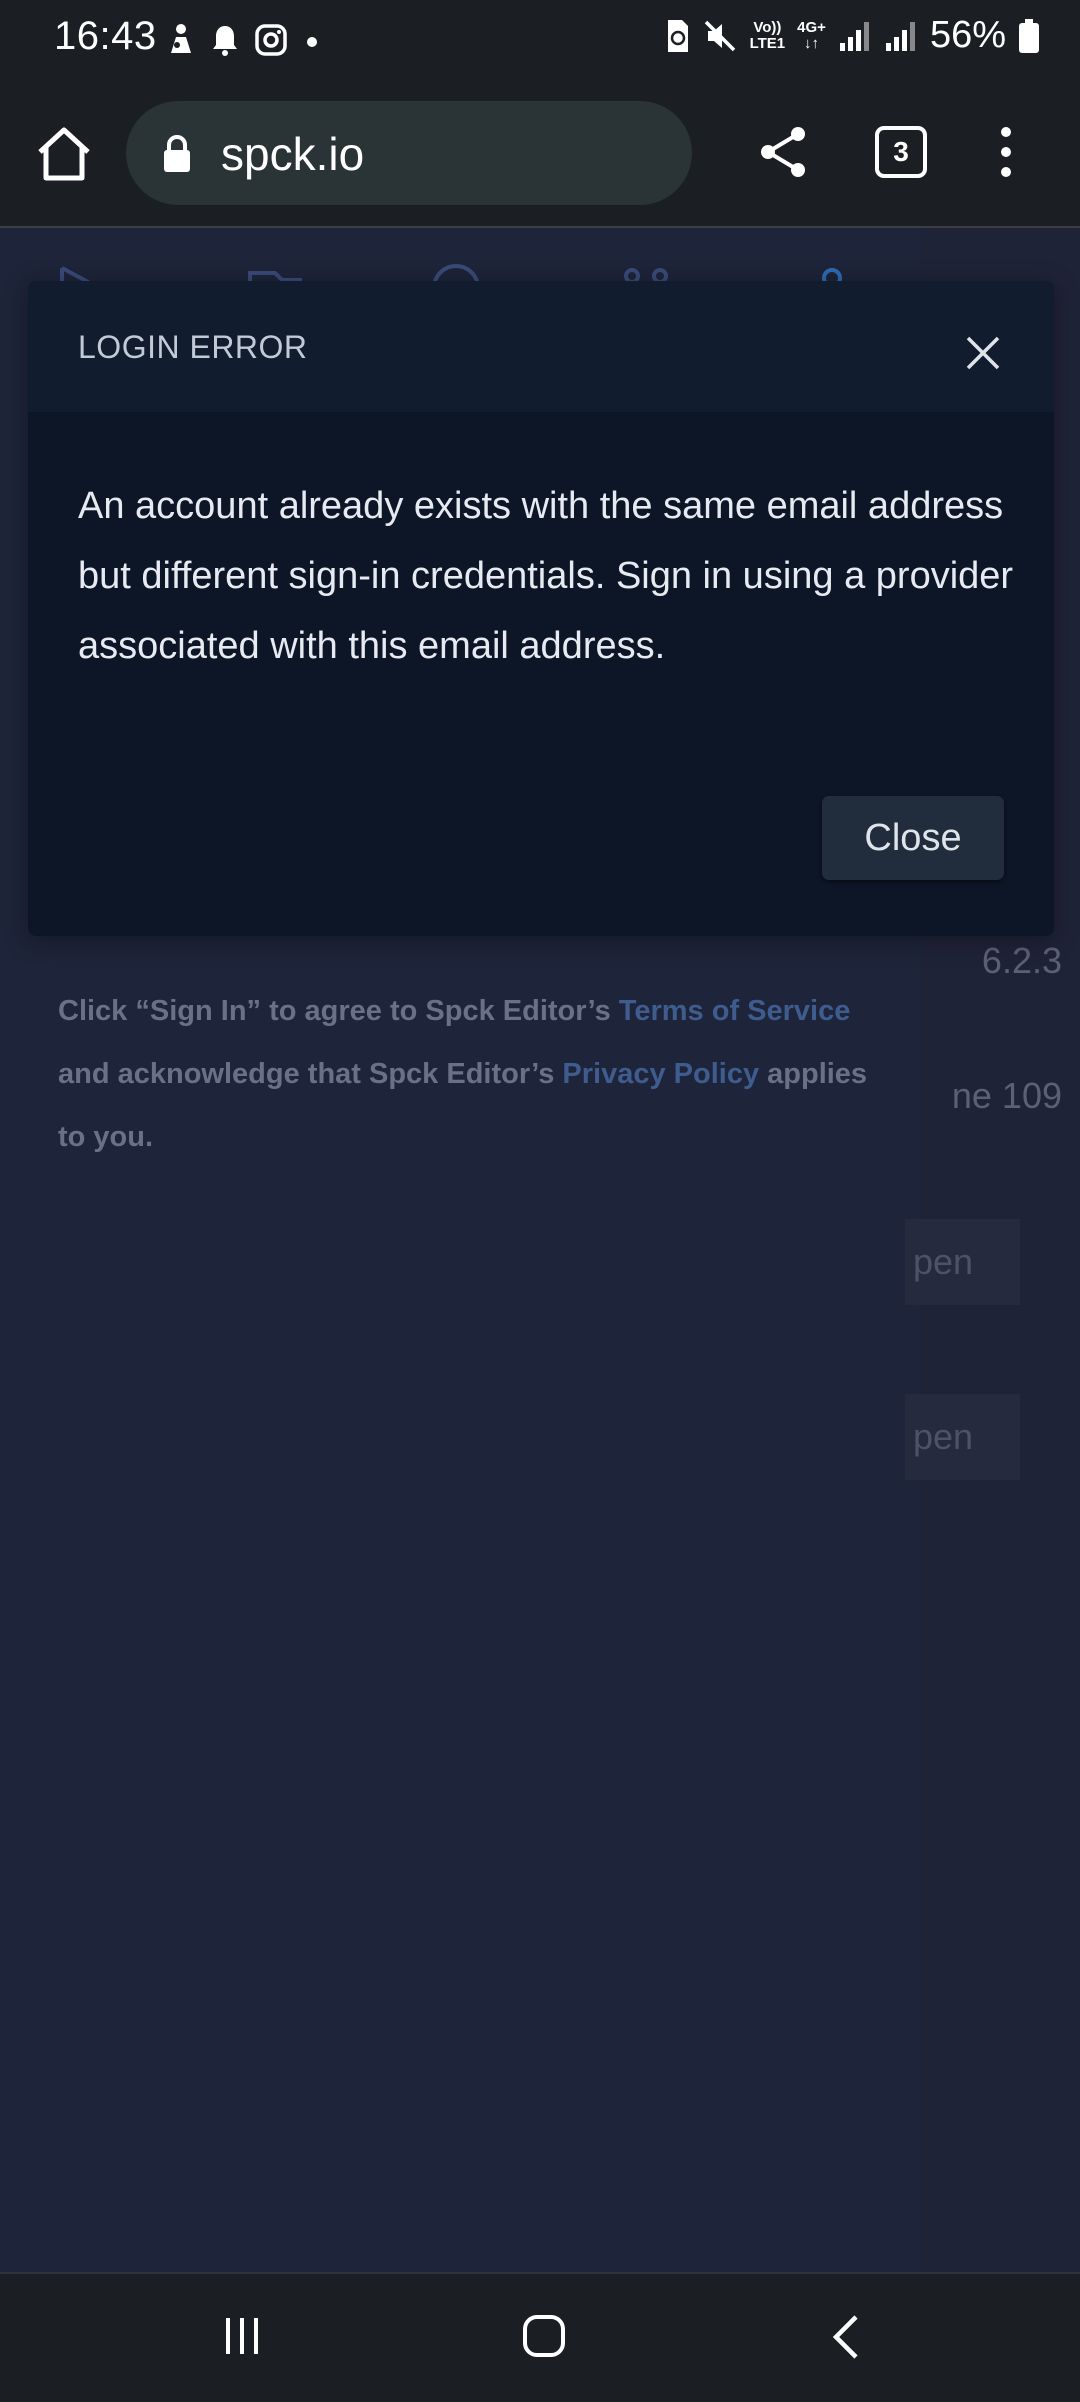 The height and width of the screenshot is (2402, 1080). Describe the element at coordinates (1006, 1095) in the screenshot. I see `lines-text: ne 109` at that location.